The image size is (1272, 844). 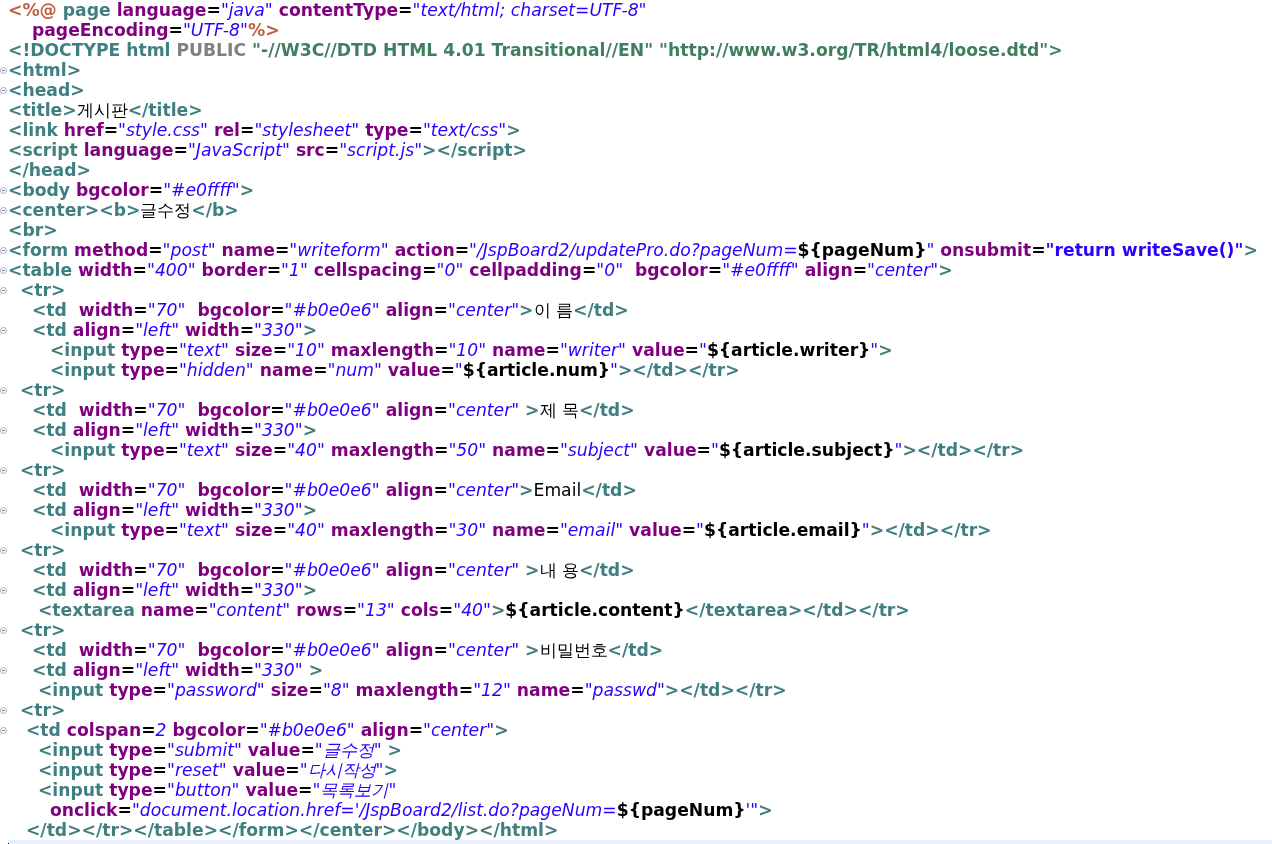 I want to click on code-line: onclick="document.location.href='/JspBoard2/list.do?pageNum=${pageNum}'">, so click(x=410, y=810).